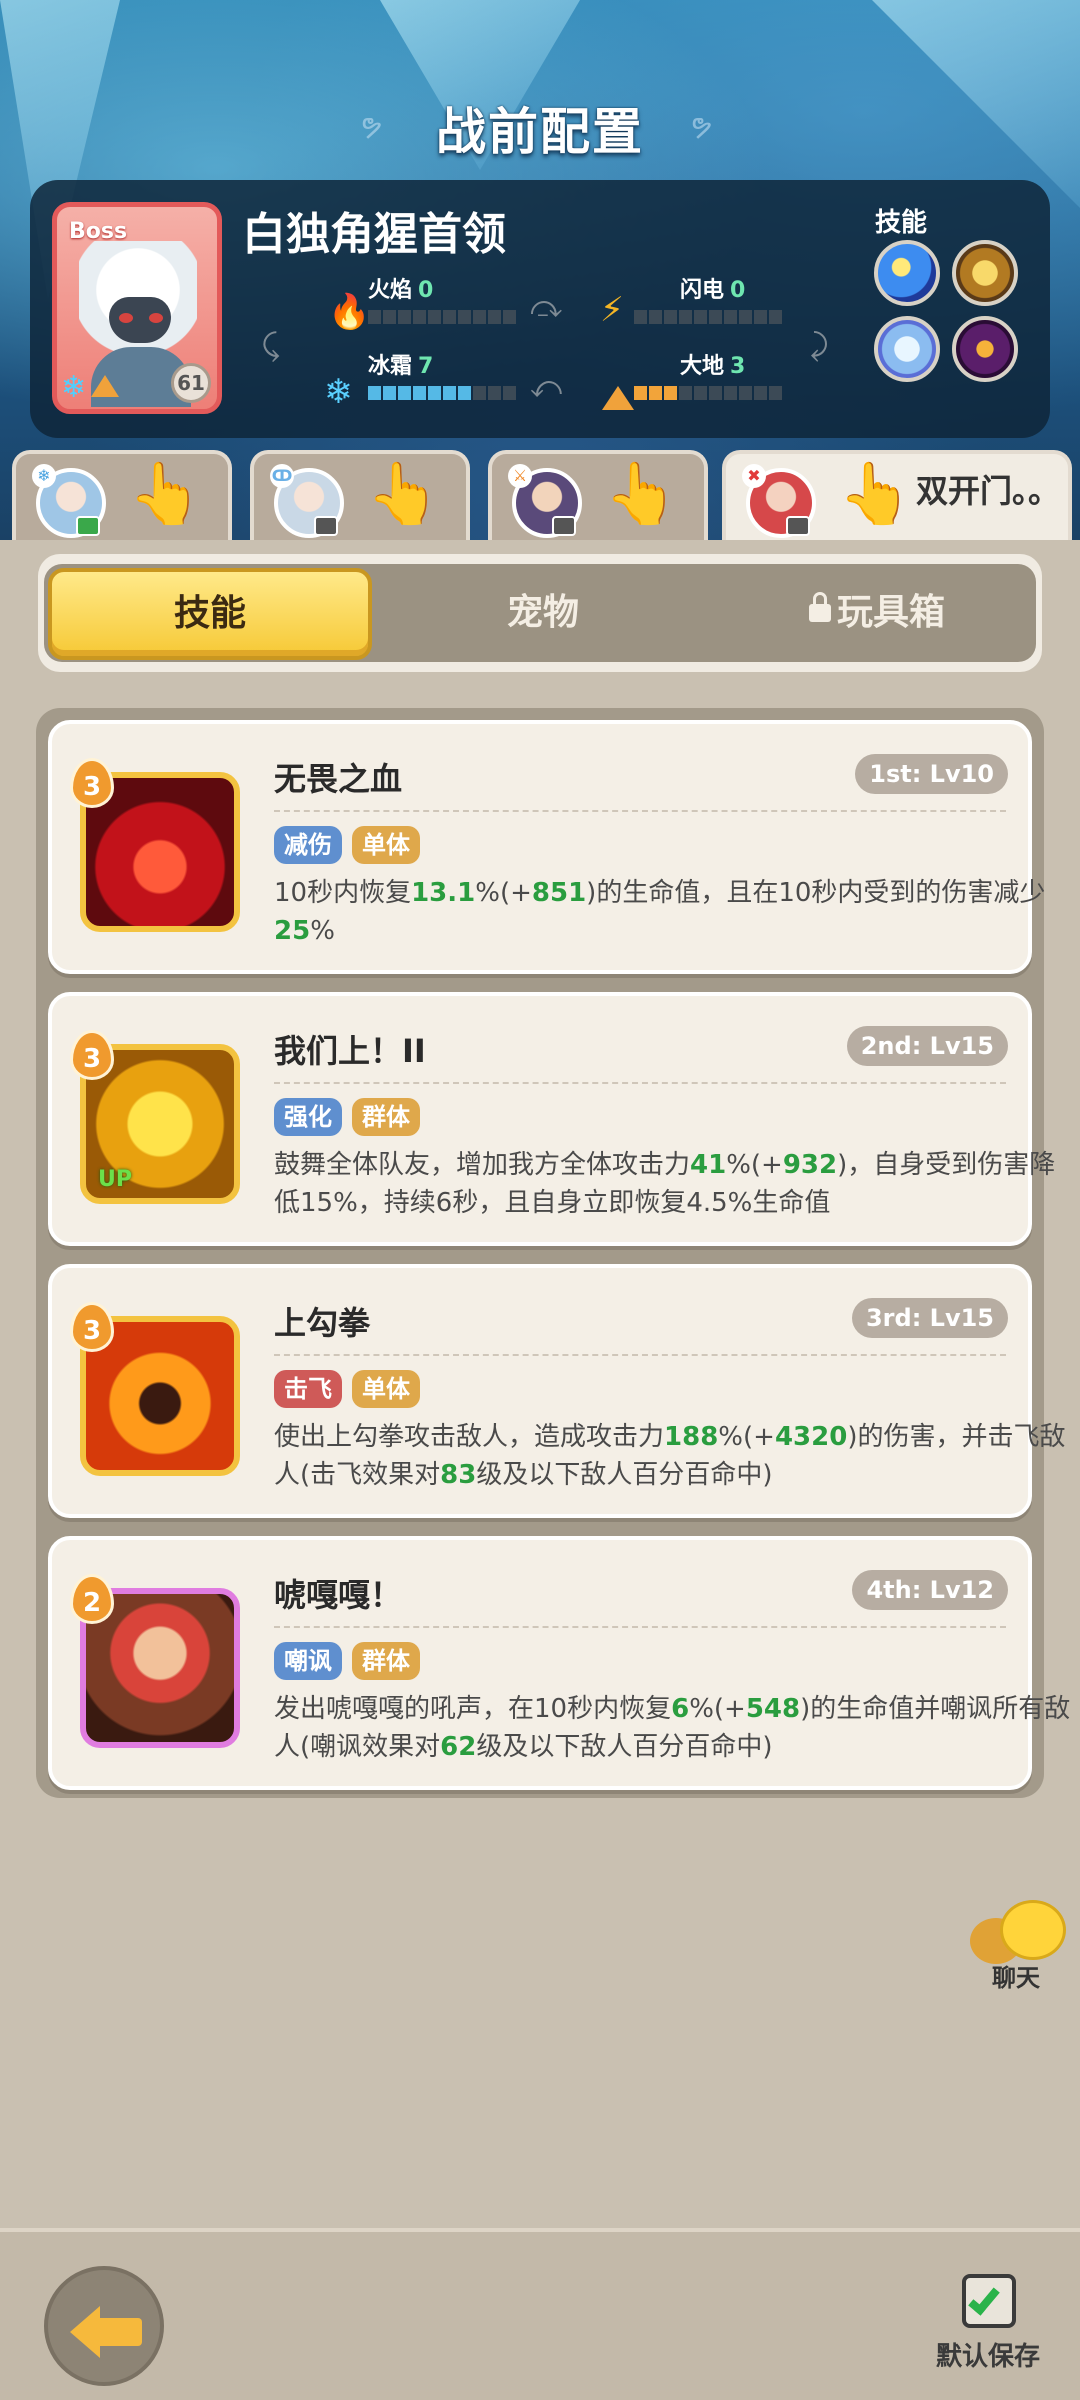  Describe the element at coordinates (156, 318) in the screenshot. I see `boss-eye` at that location.